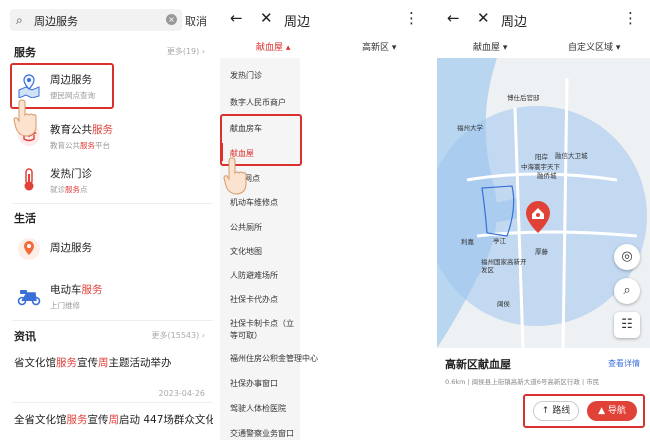 The width and height of the screenshot is (650, 440). Describe the element at coordinates (29, 298) in the screenshot. I see `scooter-icon` at that location.